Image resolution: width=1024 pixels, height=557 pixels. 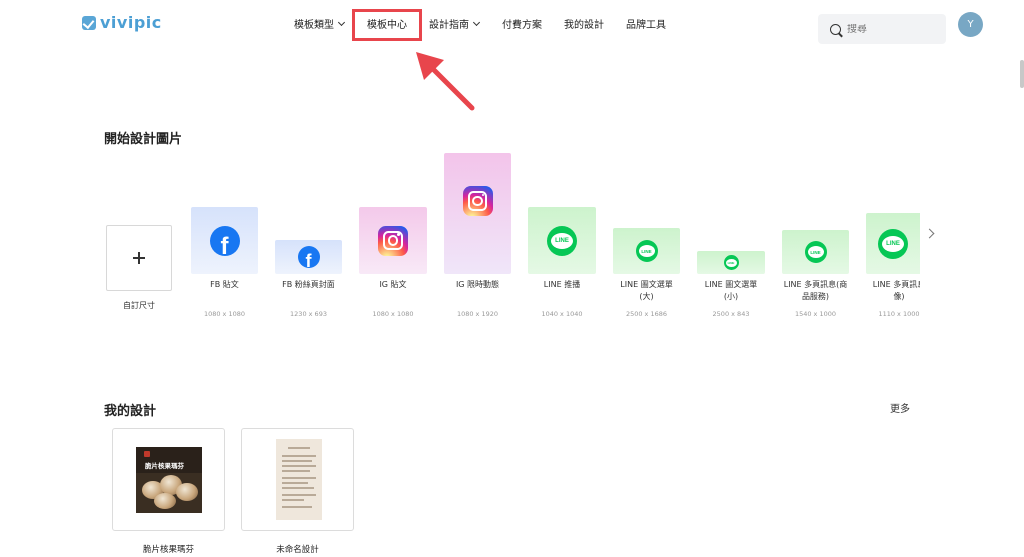 I want to click on nav-my-designs-label: 我的設計, so click(x=584, y=25).